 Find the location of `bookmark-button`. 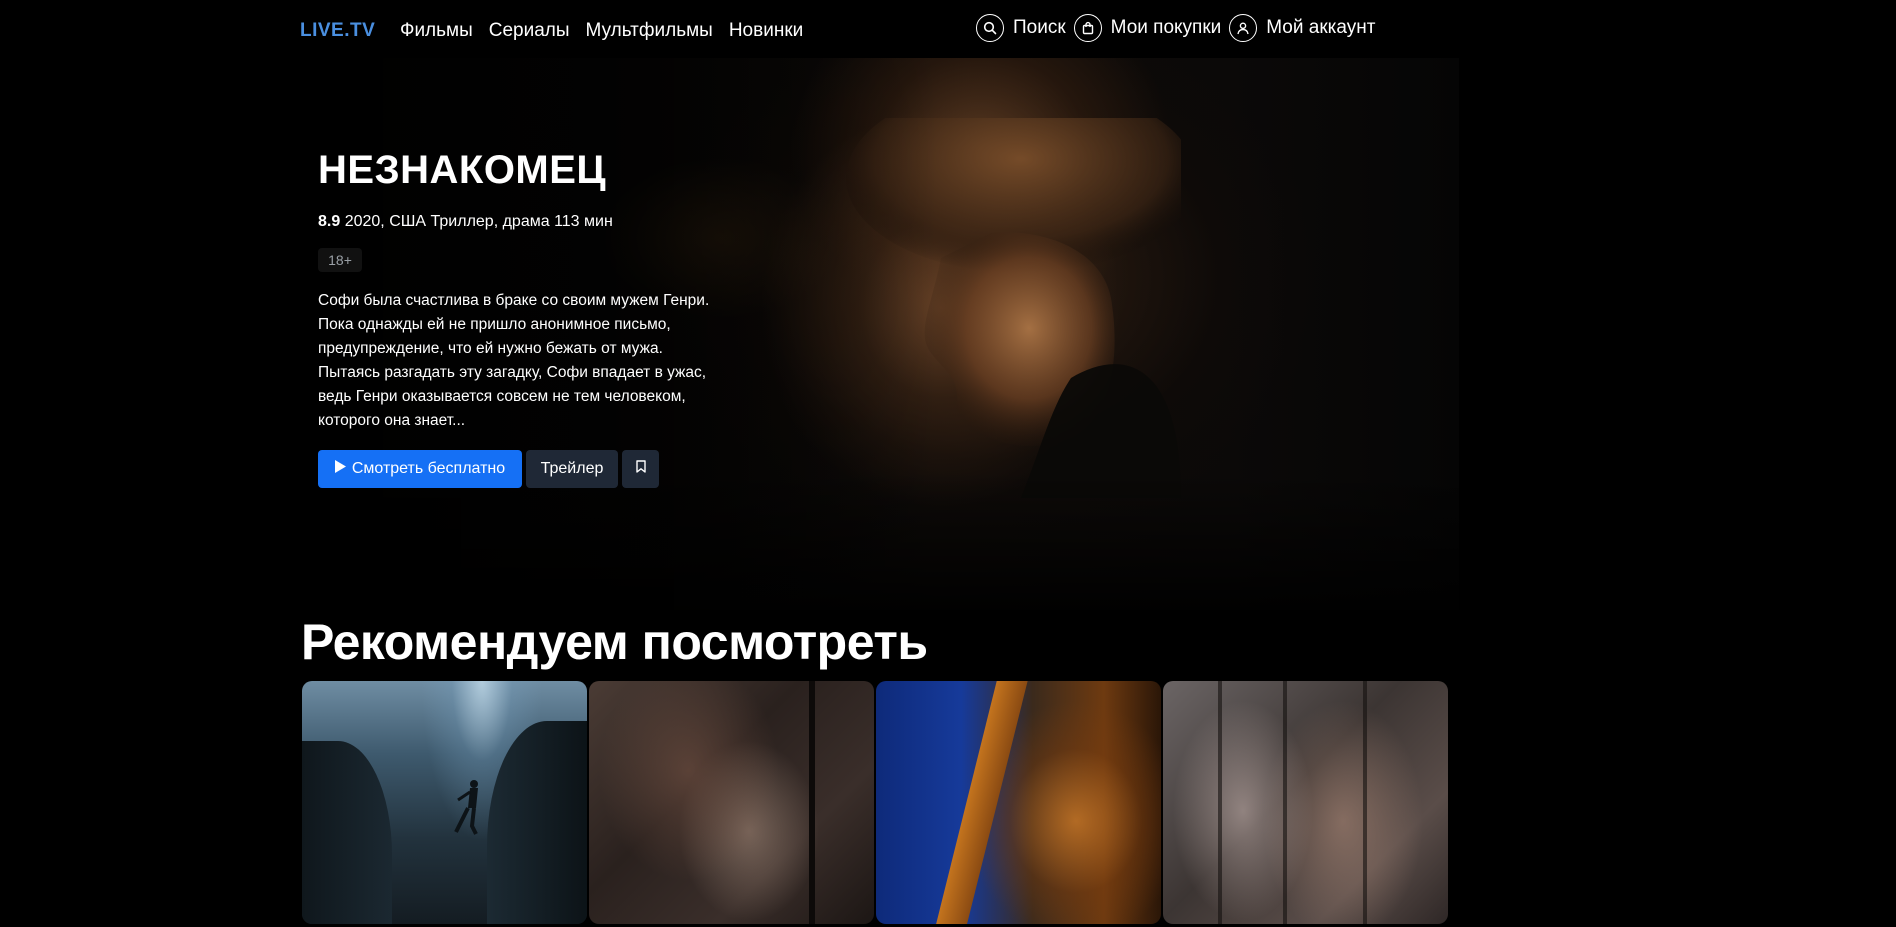

bookmark-button is located at coordinates (640, 469).